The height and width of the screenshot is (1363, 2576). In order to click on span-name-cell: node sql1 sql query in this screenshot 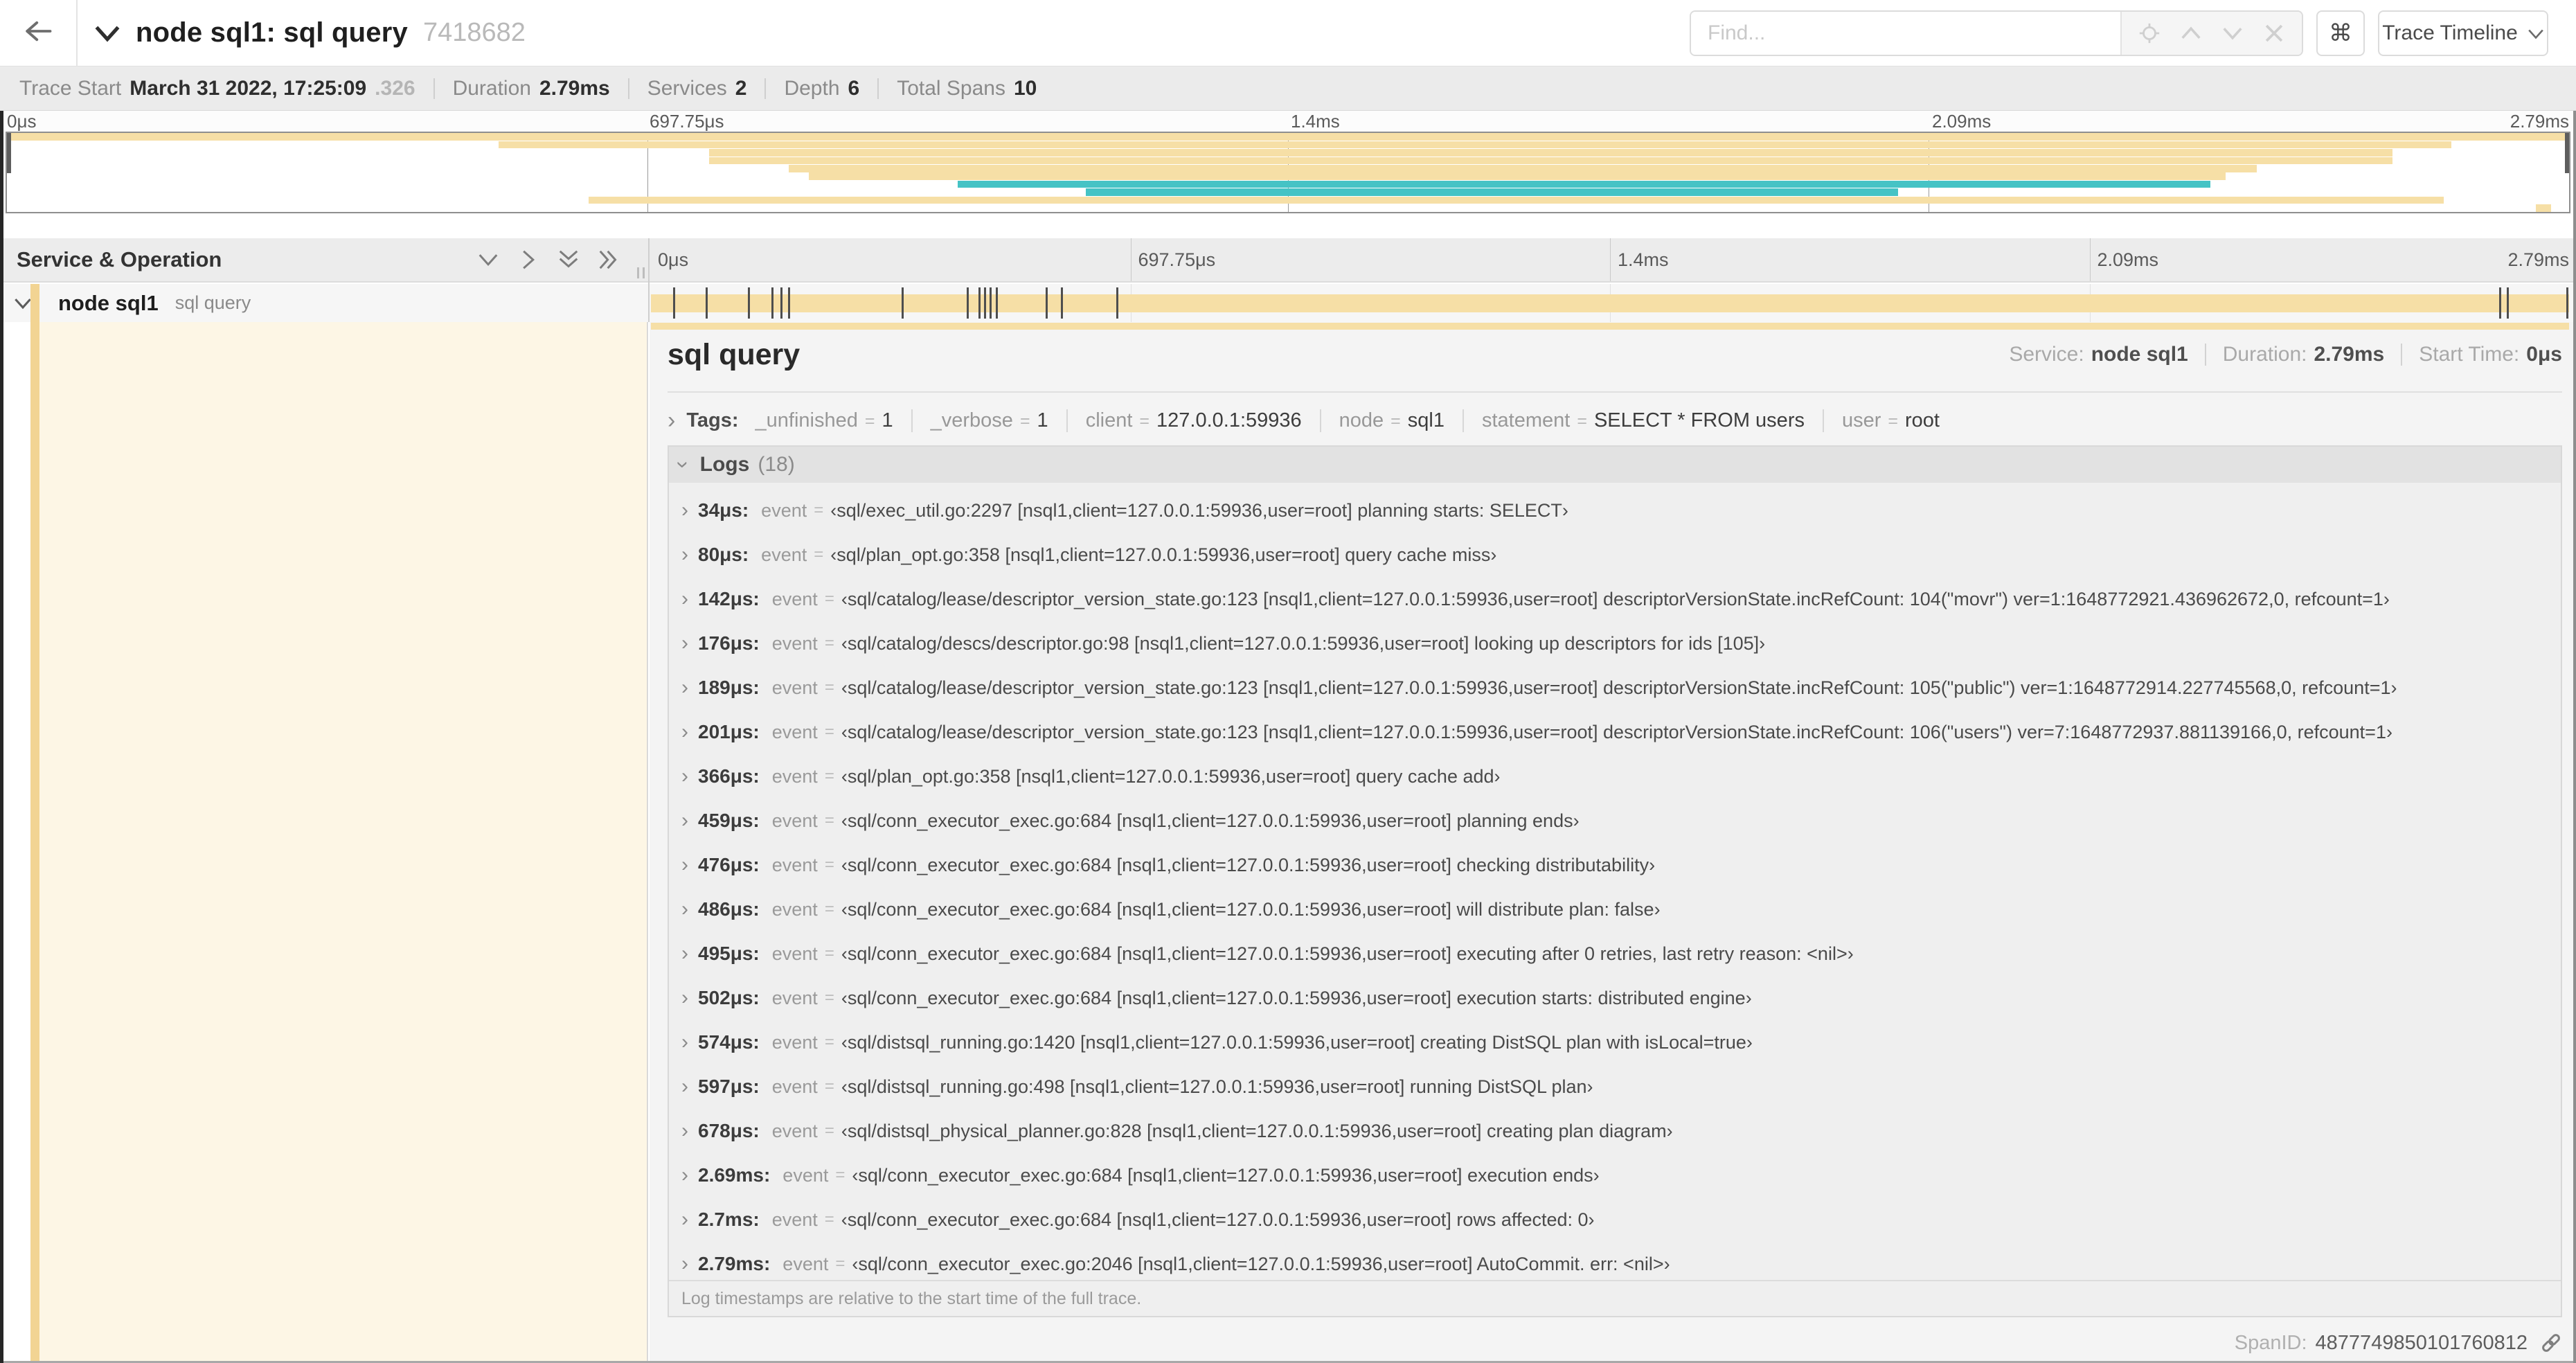, I will do `click(324, 303)`.